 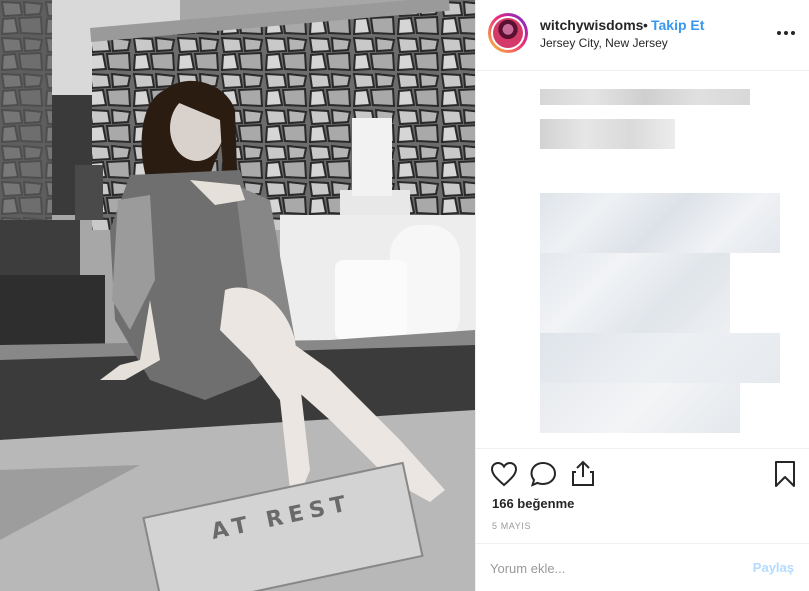 What do you see at coordinates (591, 25) in the screenshot?
I see `username-link: witchywisdoms` at bounding box center [591, 25].